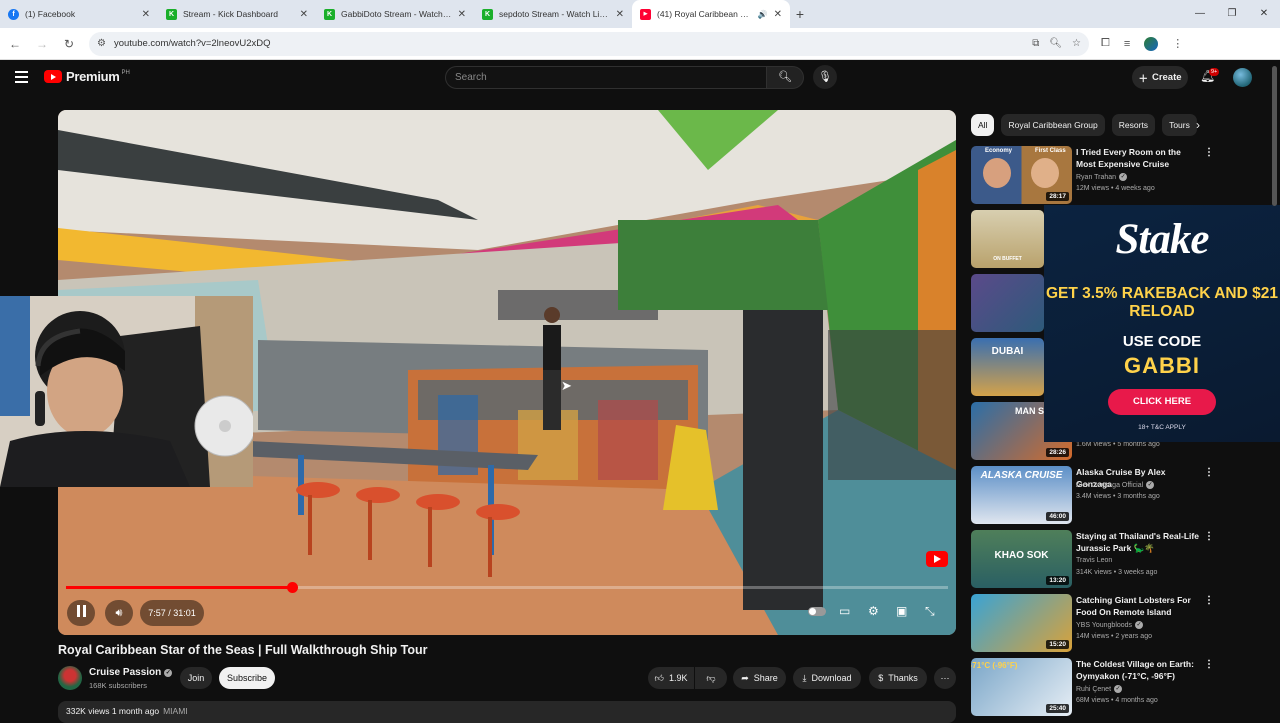  What do you see at coordinates (119, 613) in the screenshot?
I see `volume-button: 🔊︎` at bounding box center [119, 613].